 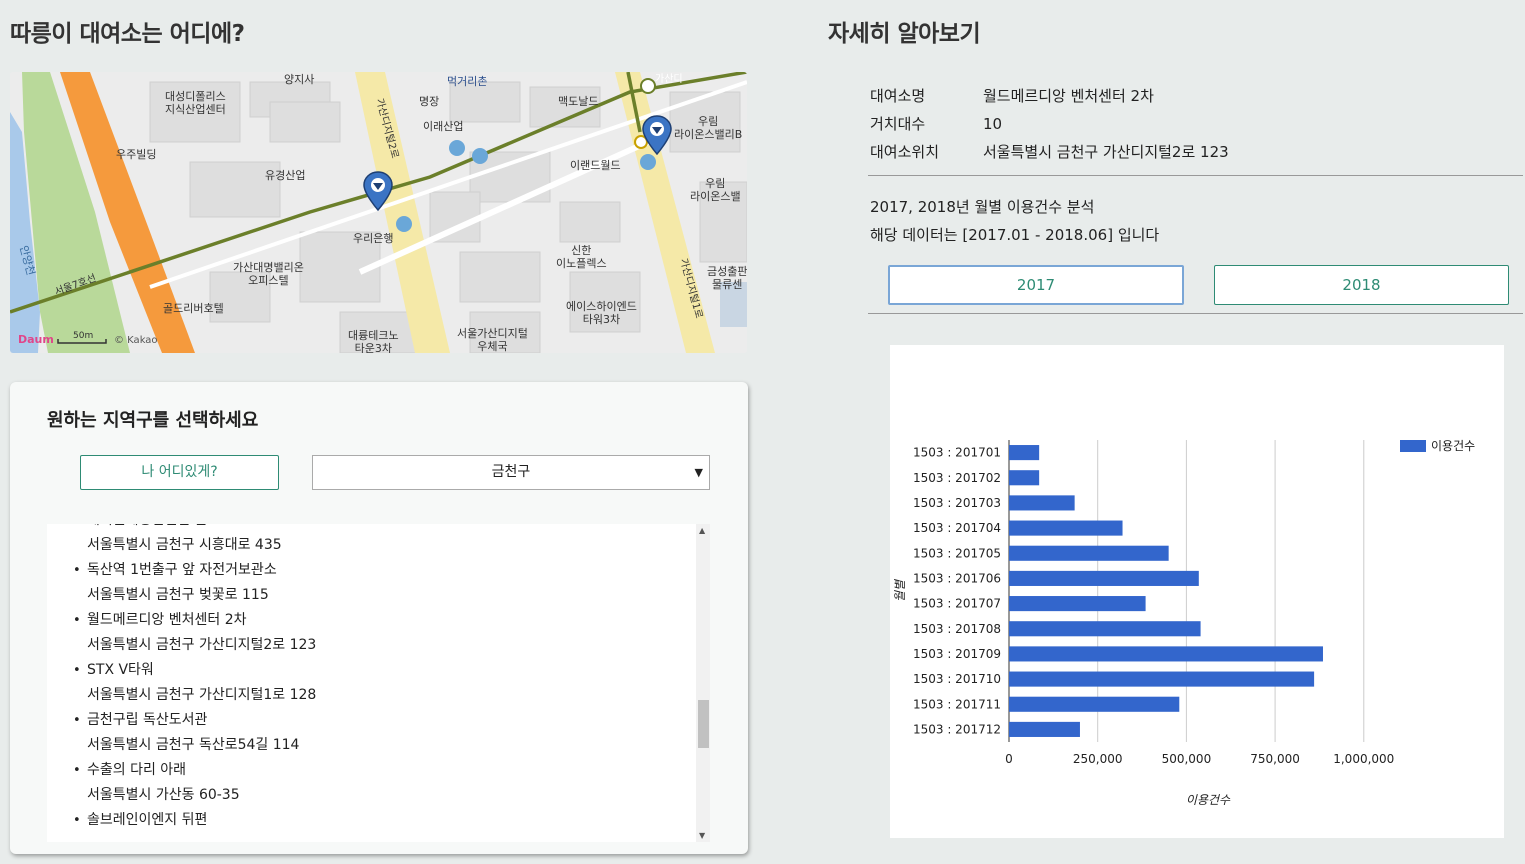 I want to click on map-label: 가산대명밸리온 오피스텔, so click(x=268, y=274).